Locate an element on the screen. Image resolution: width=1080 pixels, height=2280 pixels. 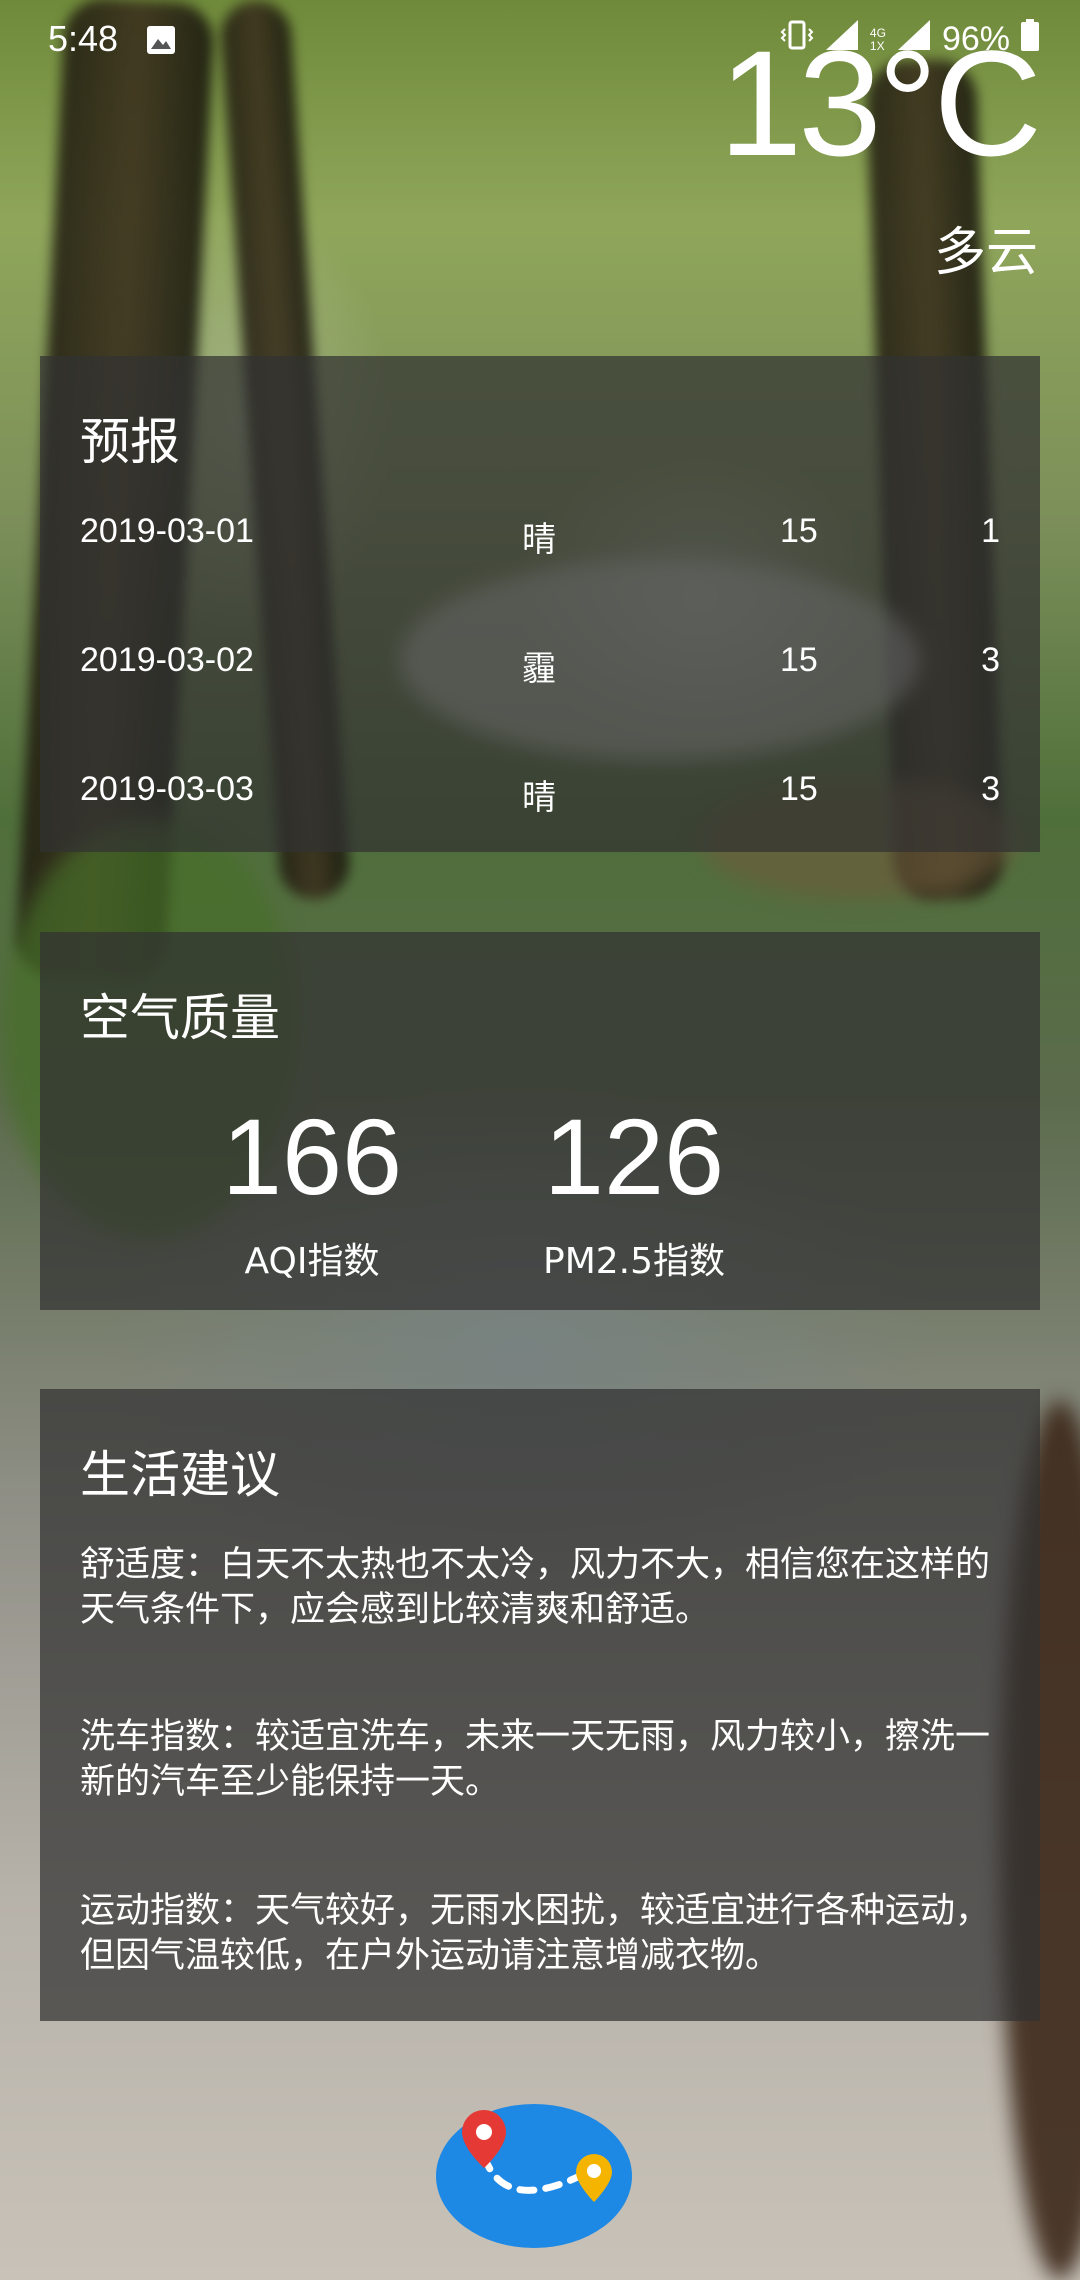
forecast-row: 2019-03-03 晴 15 3 is located at coordinates (540, 800).